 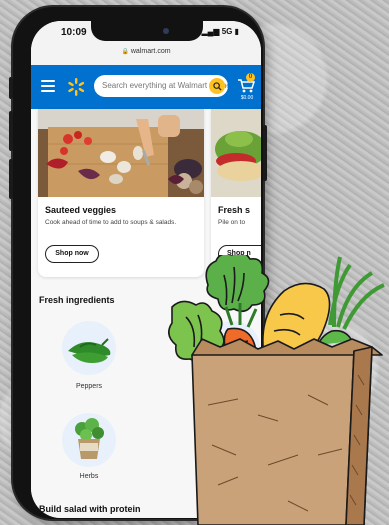 What do you see at coordinates (147, 31) in the screenshot?
I see `notch` at bounding box center [147, 31].